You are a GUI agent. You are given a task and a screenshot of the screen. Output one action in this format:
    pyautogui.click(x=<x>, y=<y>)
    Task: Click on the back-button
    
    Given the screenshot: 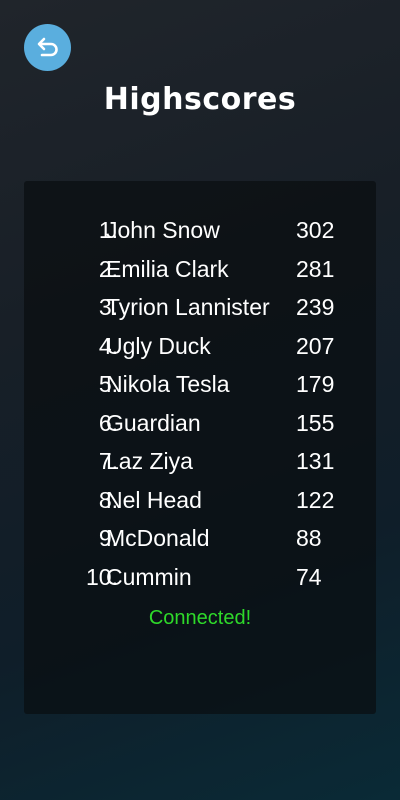 What is the action you would take?
    pyautogui.click(x=47, y=47)
    